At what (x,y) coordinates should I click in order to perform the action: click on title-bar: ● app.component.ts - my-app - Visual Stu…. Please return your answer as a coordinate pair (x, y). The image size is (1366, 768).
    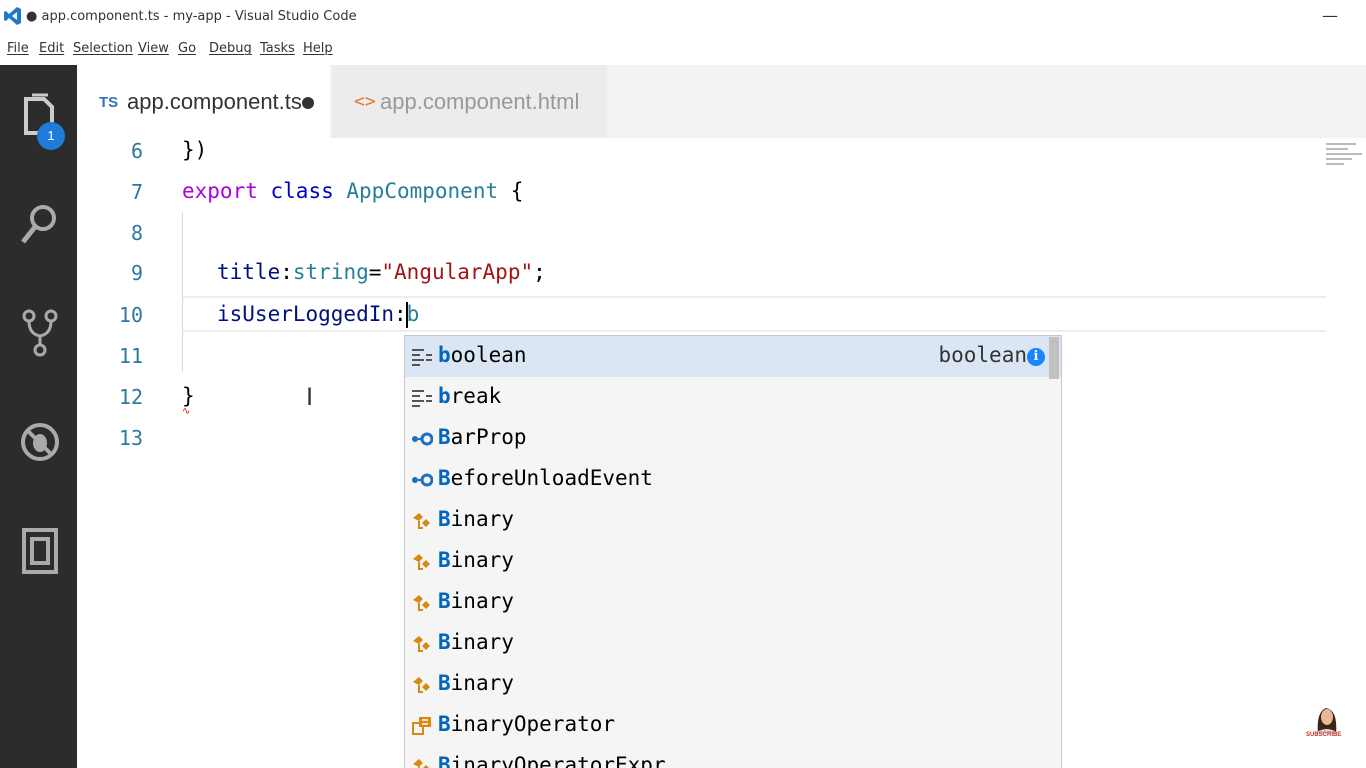
    Looking at the image, I should click on (683, 17).